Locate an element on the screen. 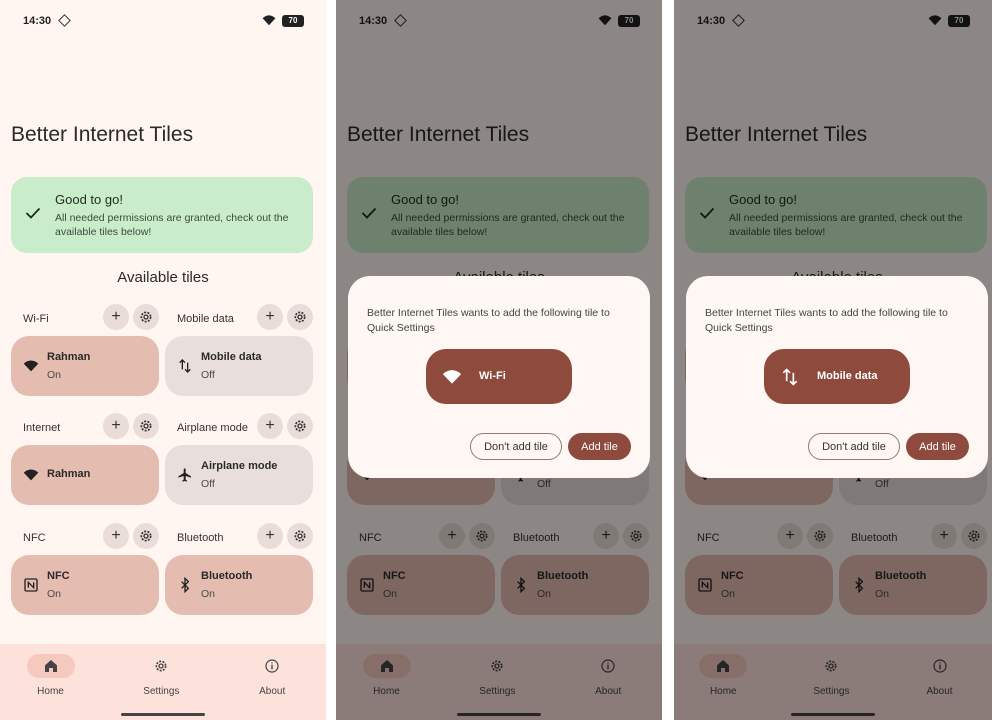 This screenshot has height=720, width=992. tile-group: Internet + Rahman is located at coordinates (85, 468).